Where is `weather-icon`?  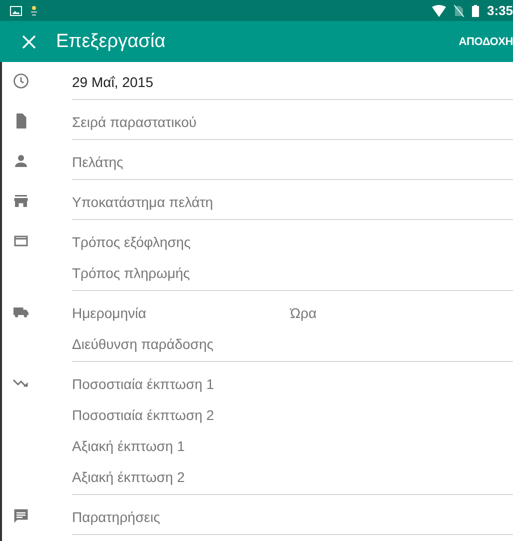 weather-icon is located at coordinates (34, 10).